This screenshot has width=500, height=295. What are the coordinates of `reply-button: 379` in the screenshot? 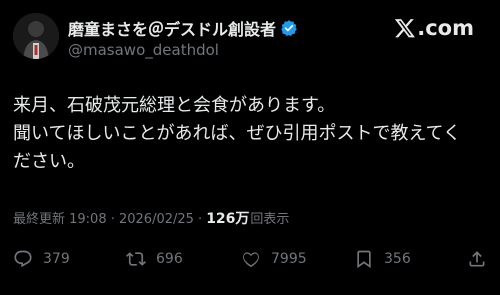 It's located at (41, 259).